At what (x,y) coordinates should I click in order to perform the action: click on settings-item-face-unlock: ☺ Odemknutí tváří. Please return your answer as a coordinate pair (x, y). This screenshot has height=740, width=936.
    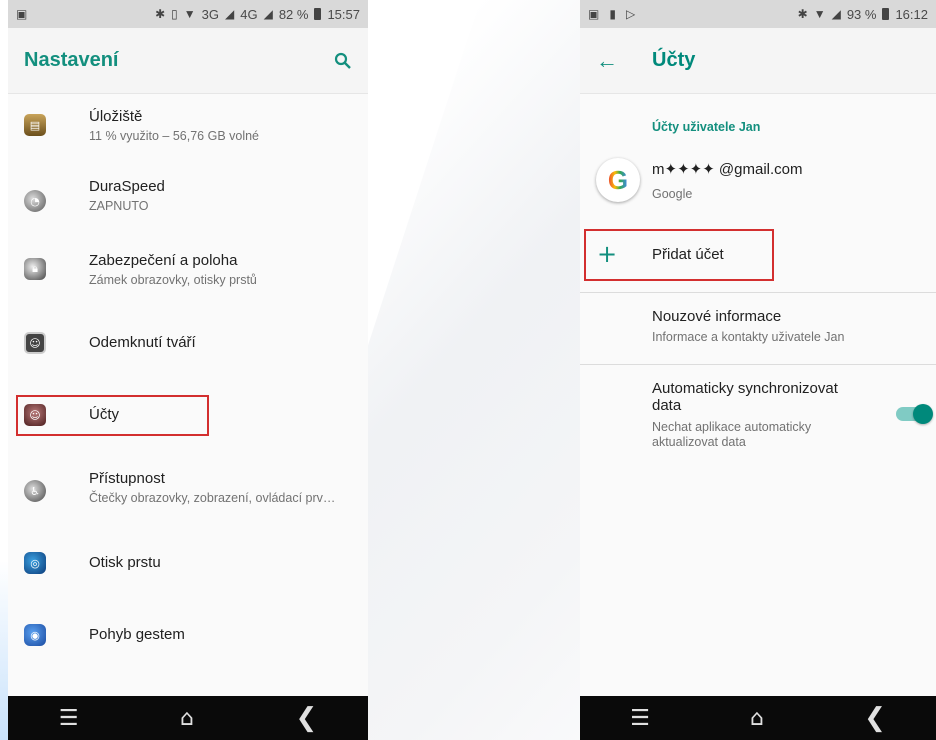
    Looking at the image, I should click on (188, 344).